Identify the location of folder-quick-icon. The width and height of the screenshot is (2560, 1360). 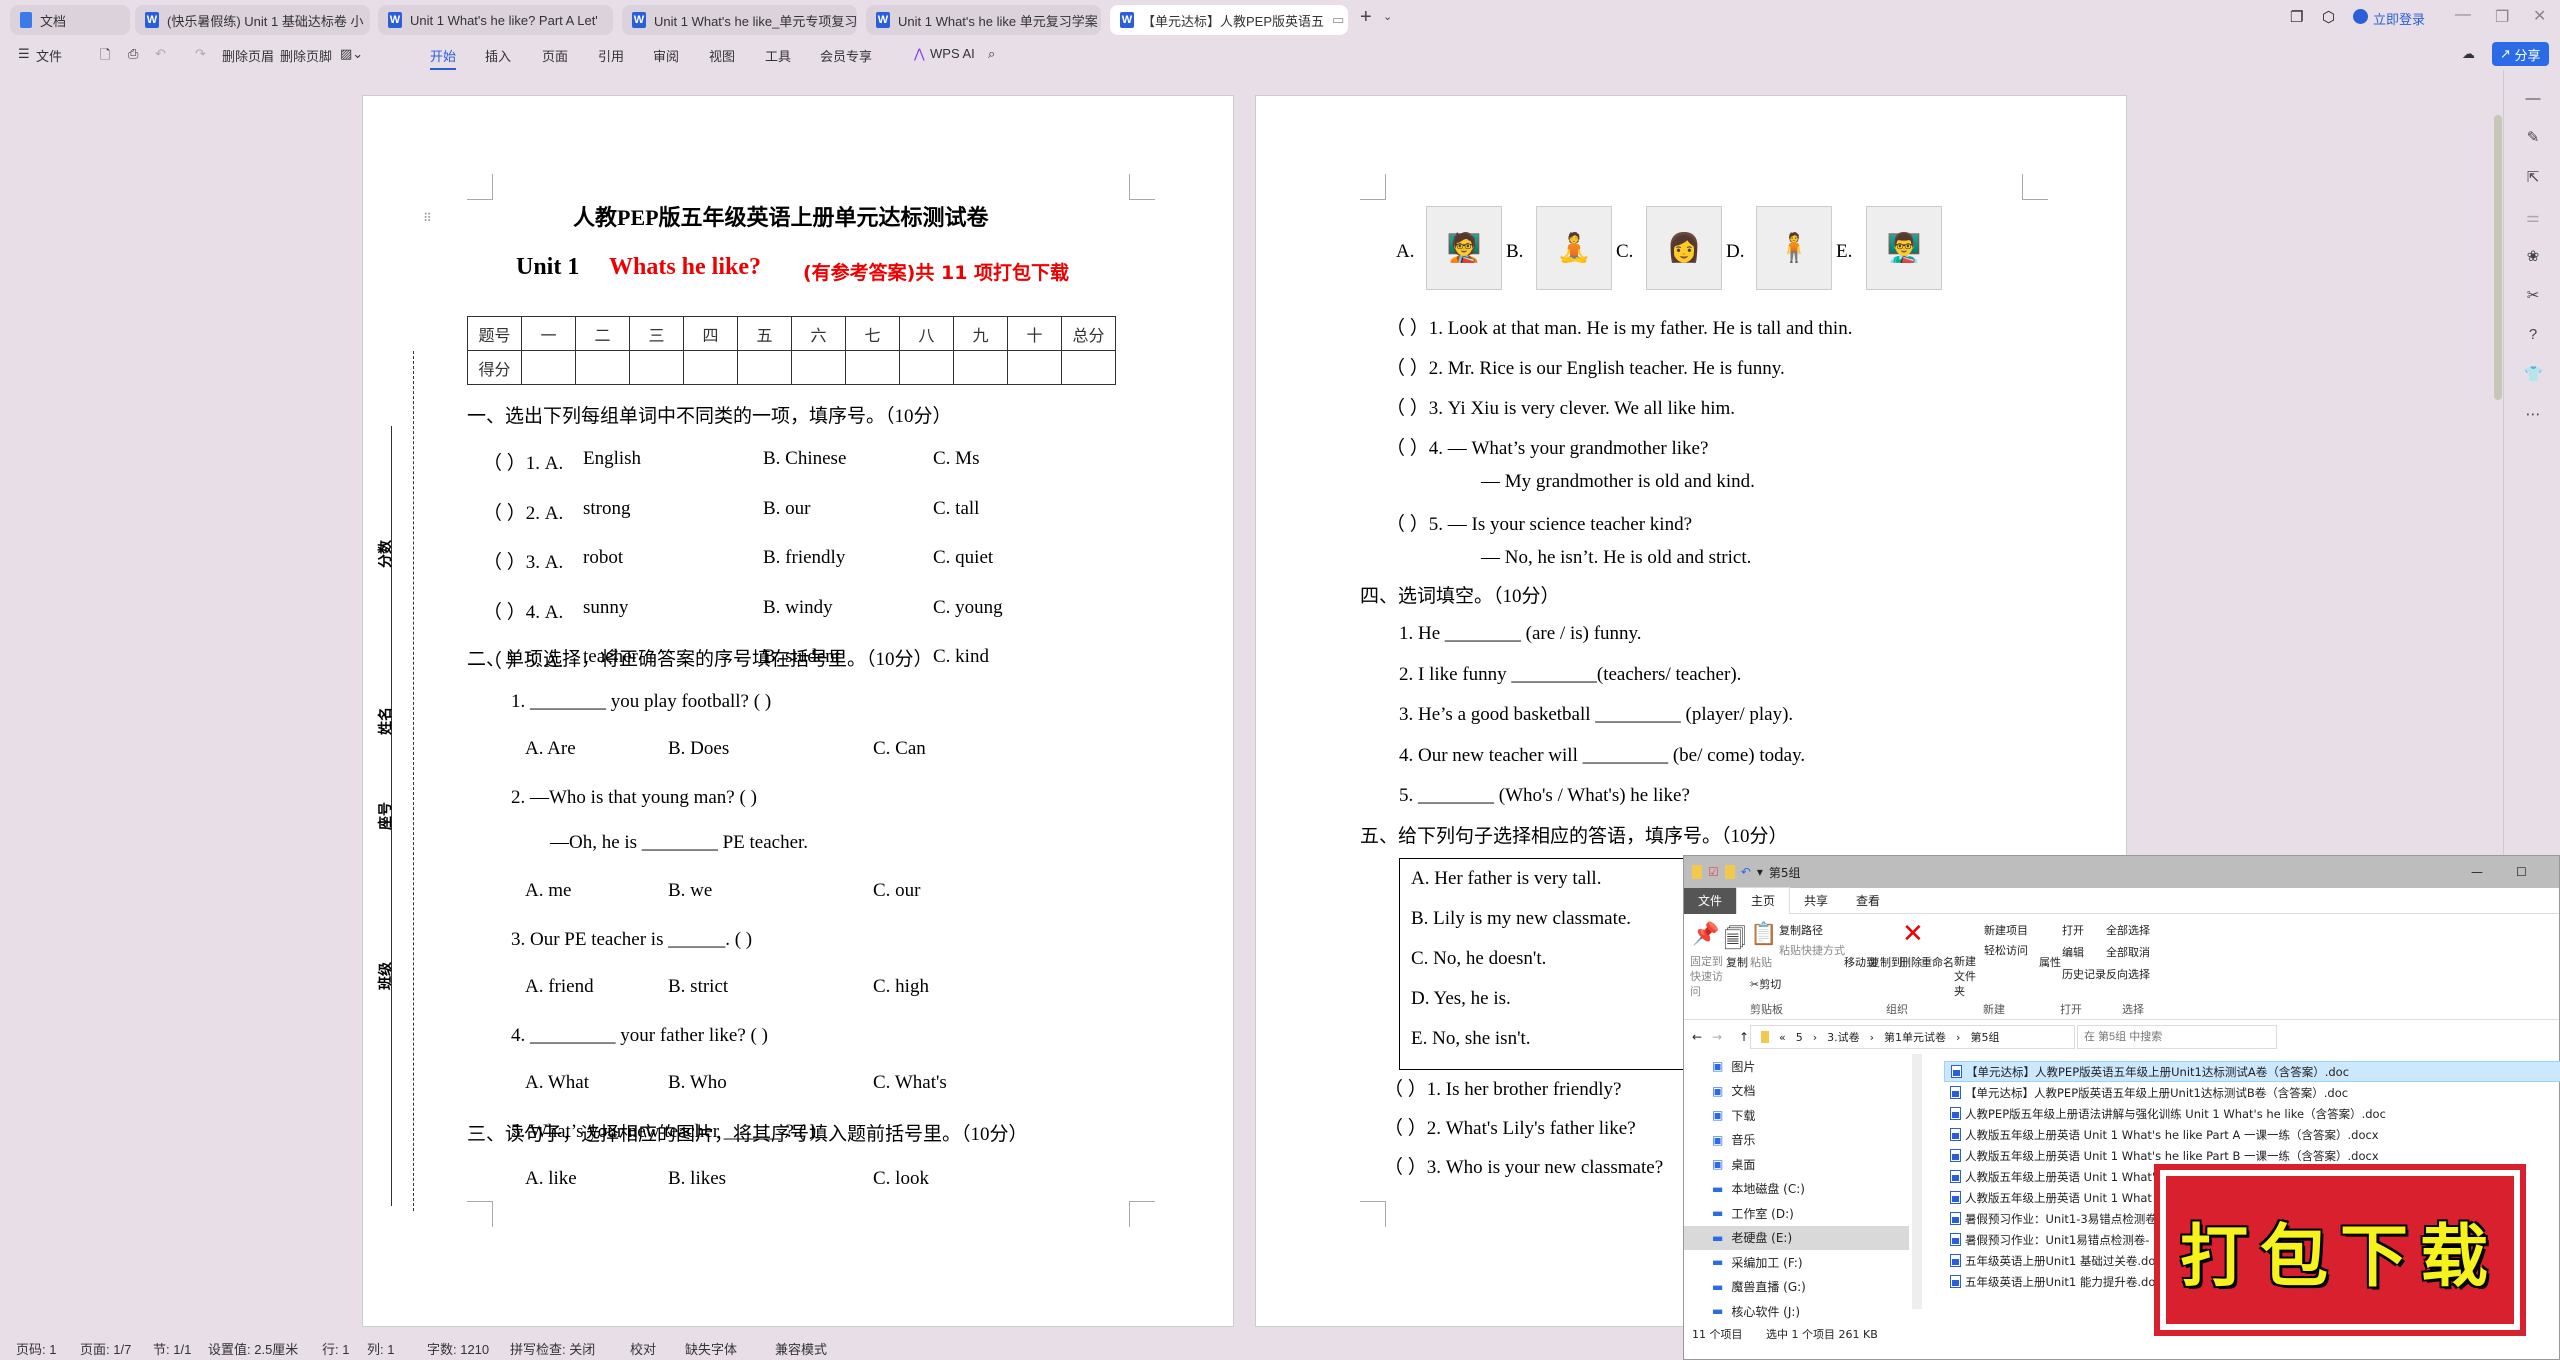
(1729, 872).